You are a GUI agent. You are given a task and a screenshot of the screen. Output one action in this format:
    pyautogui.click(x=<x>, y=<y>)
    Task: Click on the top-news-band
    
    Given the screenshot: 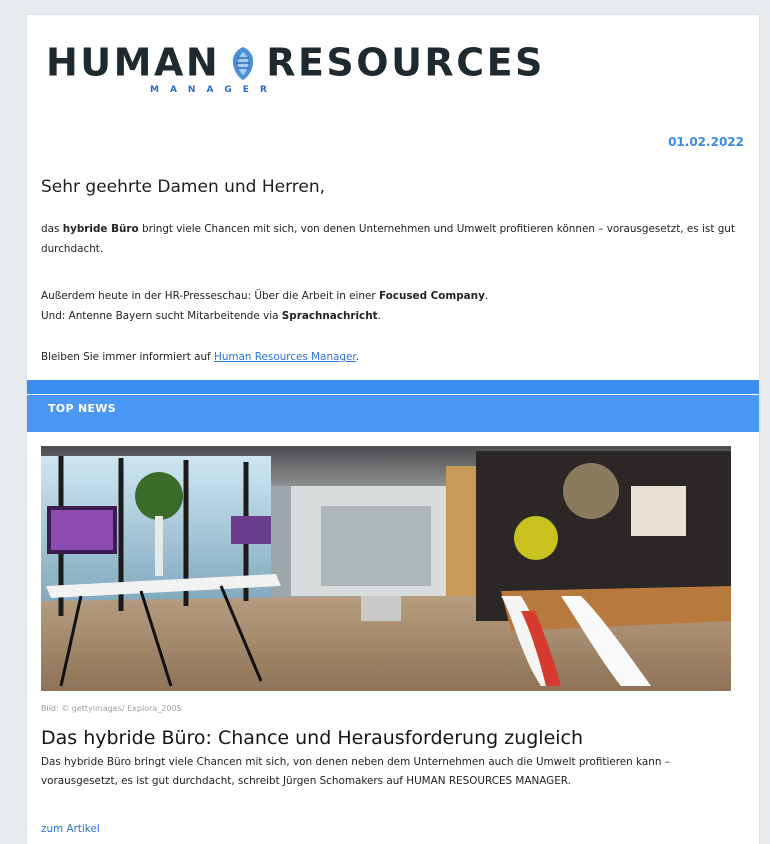 What is the action you would take?
    pyautogui.click(x=393, y=413)
    